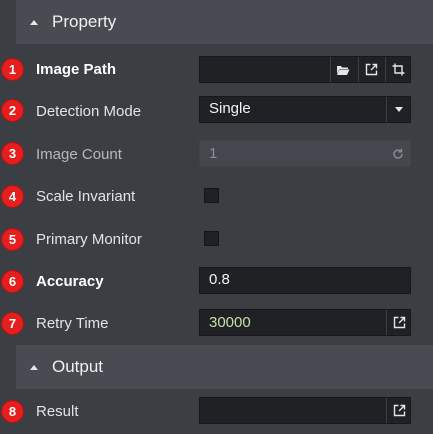  I want to click on badge-8: 8, so click(12, 411).